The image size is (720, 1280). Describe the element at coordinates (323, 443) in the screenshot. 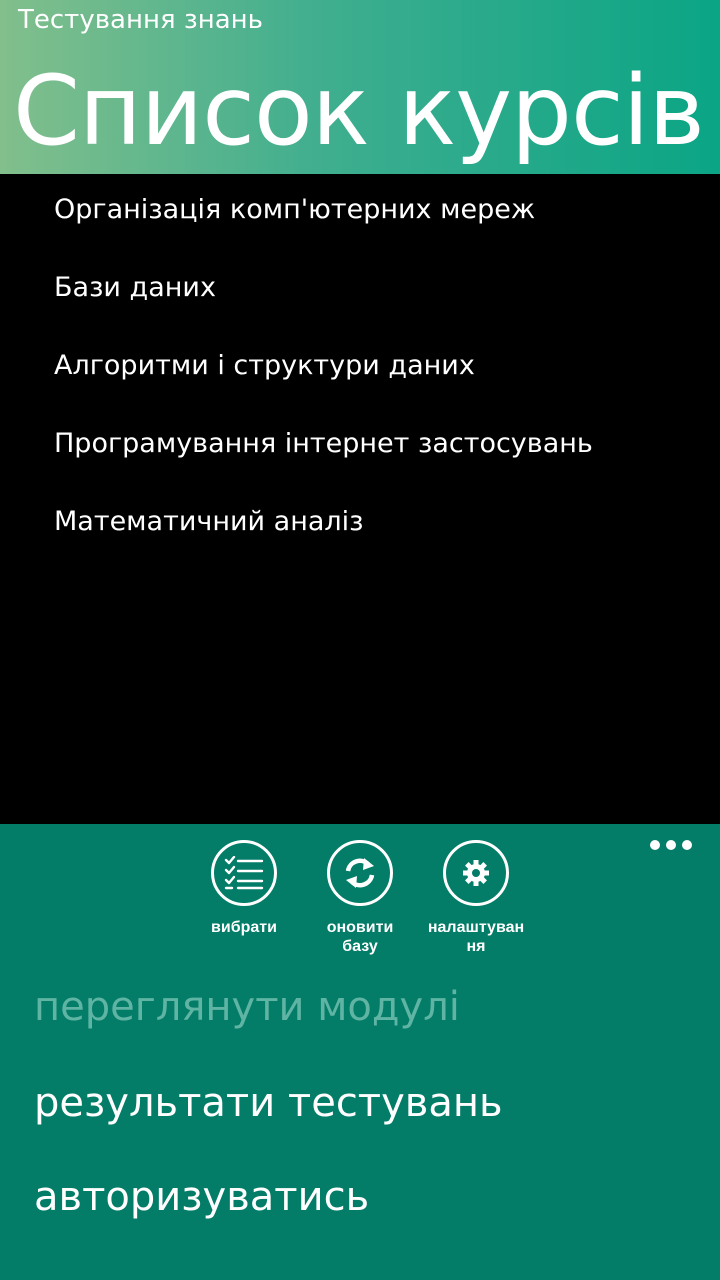

I see `course-item-web-programming: Програмування інтернет застосувань` at that location.